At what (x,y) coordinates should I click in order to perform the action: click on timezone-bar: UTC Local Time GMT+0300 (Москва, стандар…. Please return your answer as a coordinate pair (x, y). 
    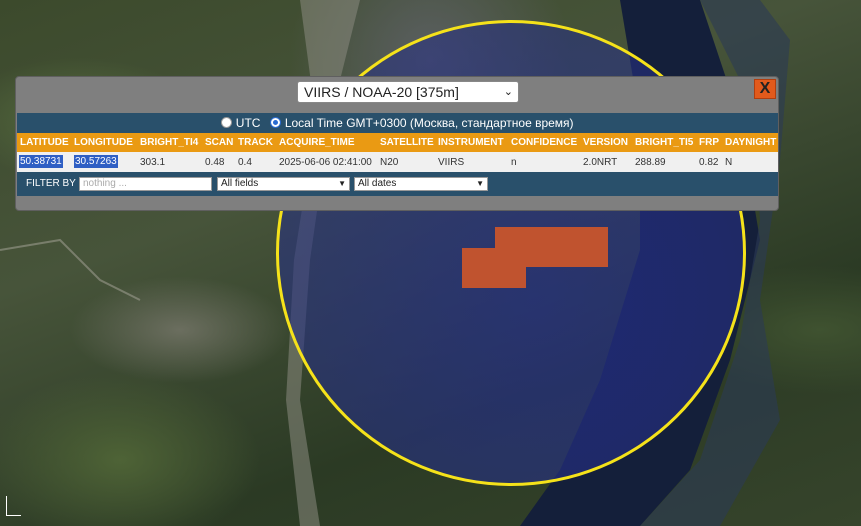
    Looking at the image, I should click on (397, 123).